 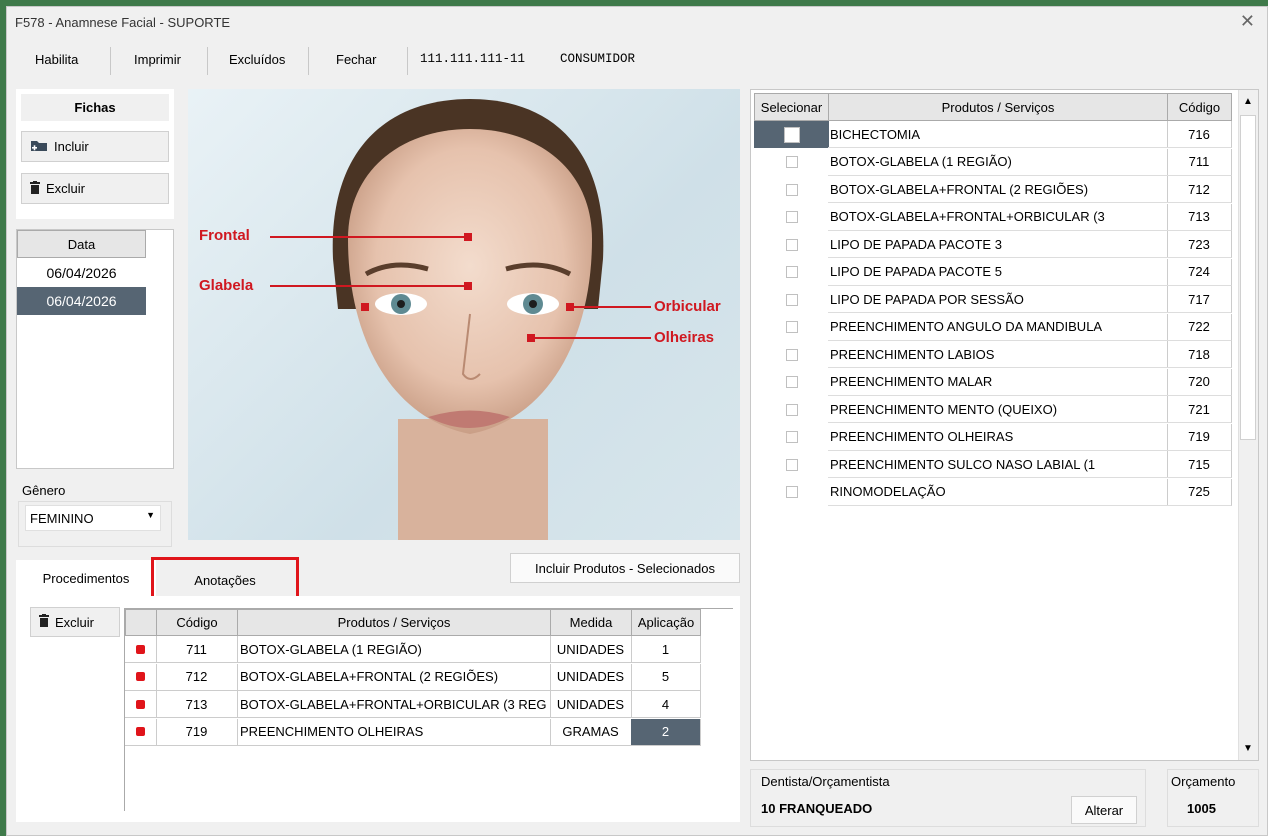 What do you see at coordinates (1199, 437) in the screenshot?
I see `product-codigo-cell: 719` at bounding box center [1199, 437].